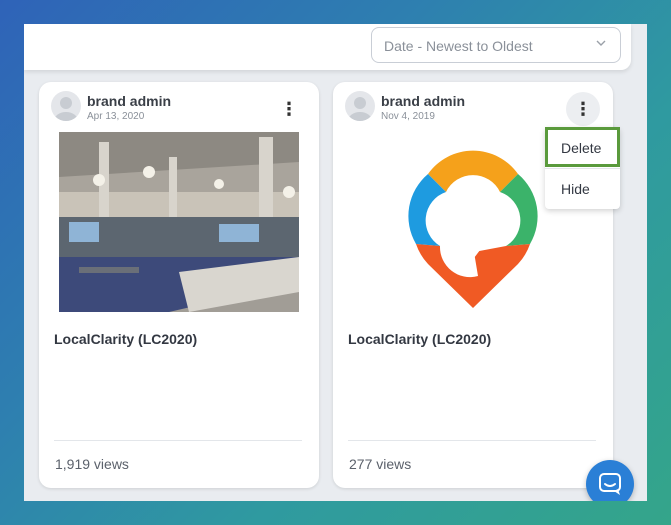  What do you see at coordinates (116, 116) in the screenshot?
I see `post-date: Apr 13, 2020` at bounding box center [116, 116].